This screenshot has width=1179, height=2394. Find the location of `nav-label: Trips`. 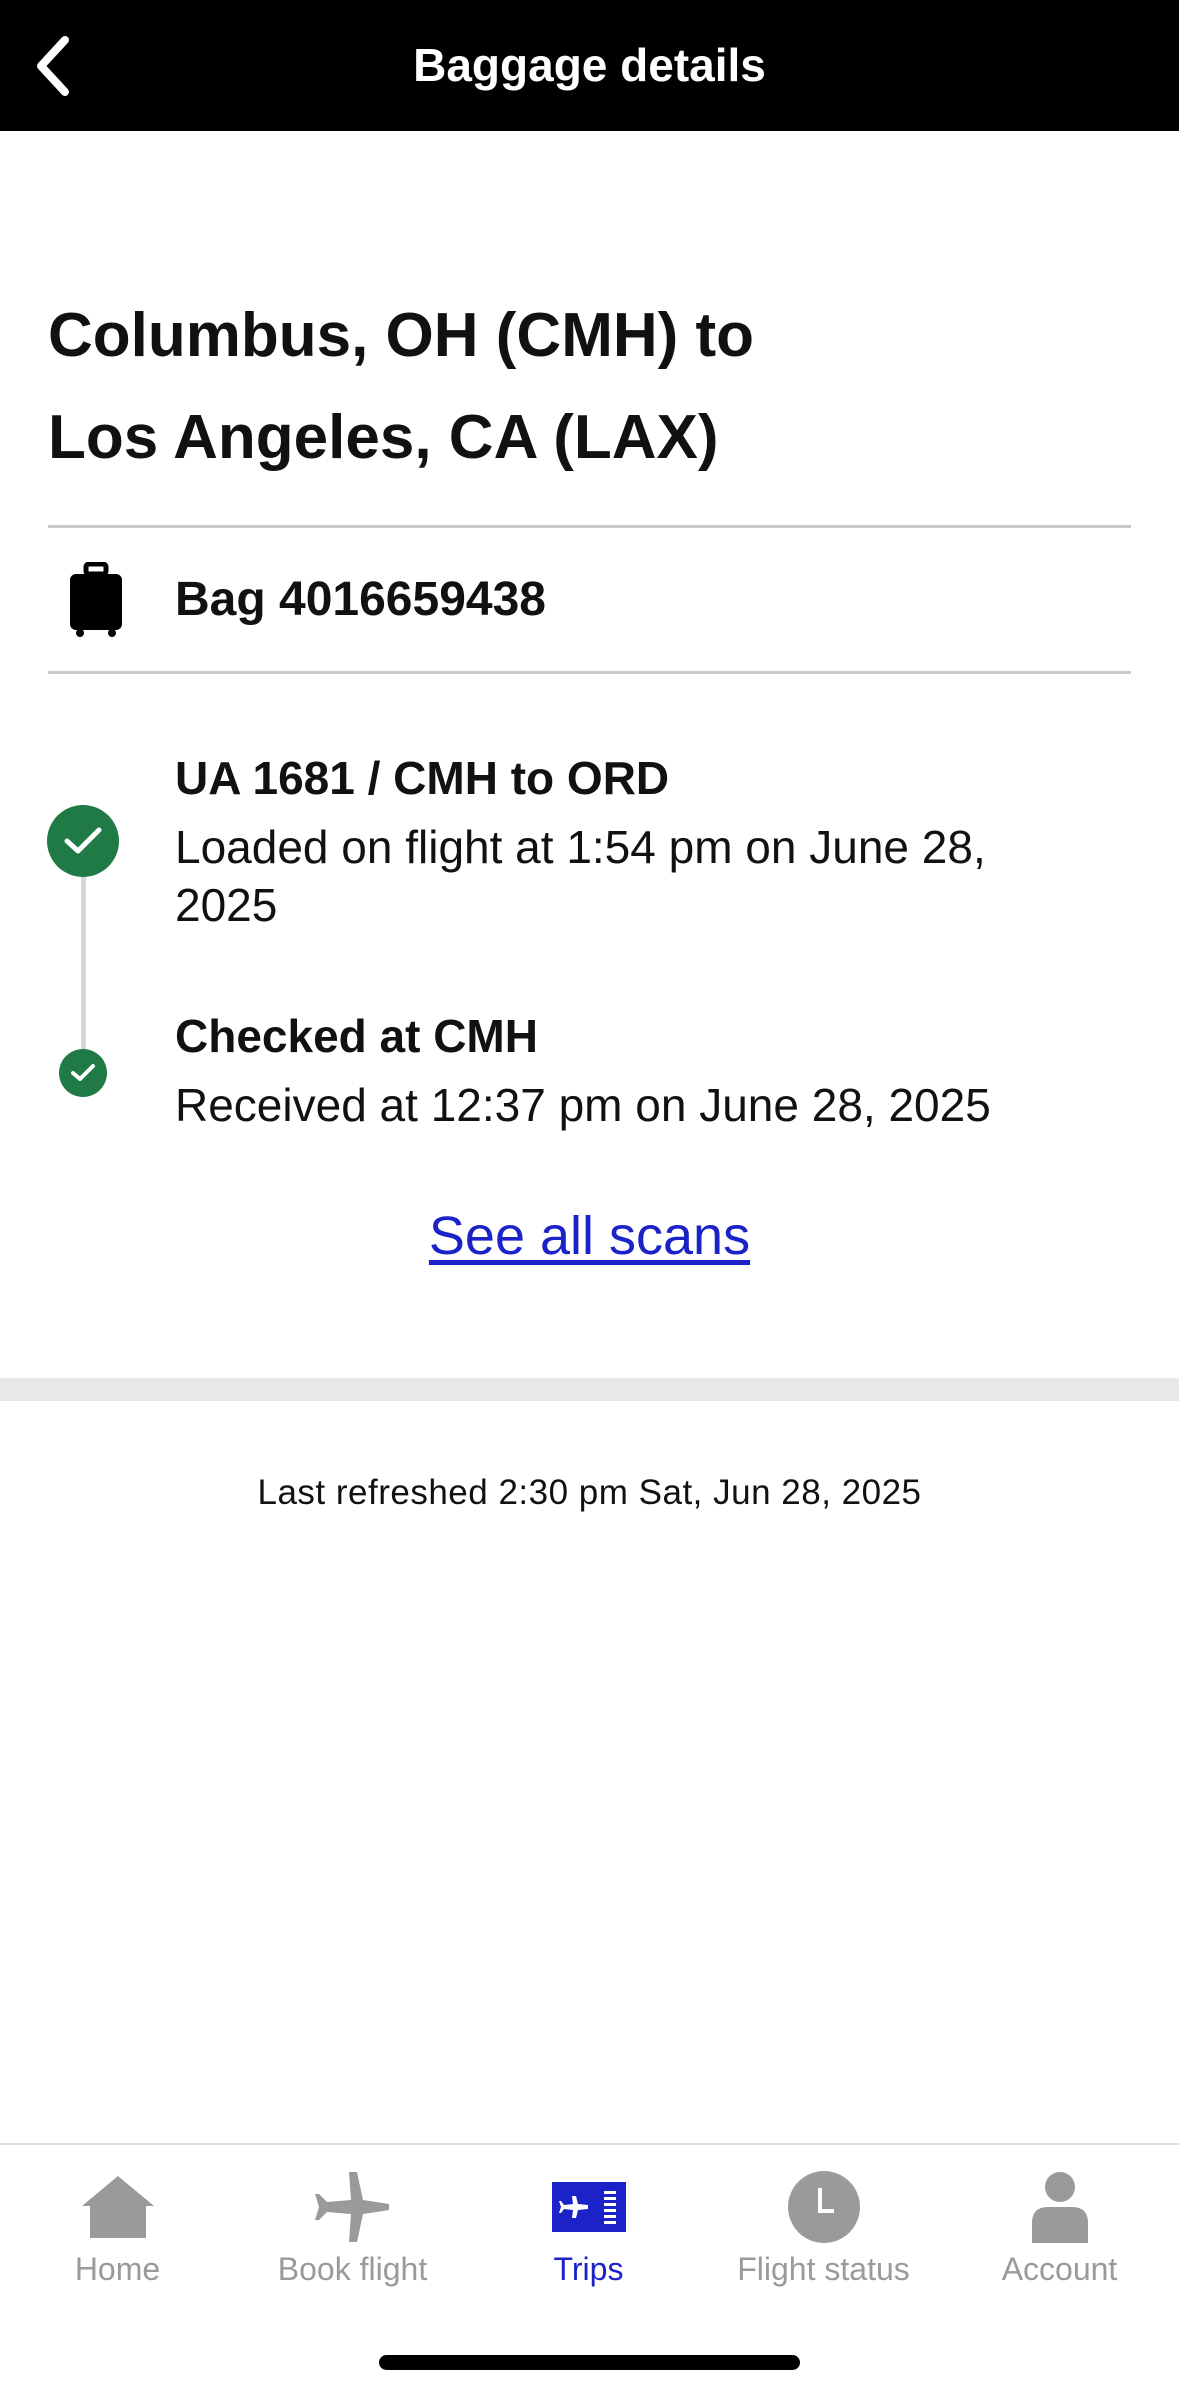

nav-label: Trips is located at coordinates (588, 2269).